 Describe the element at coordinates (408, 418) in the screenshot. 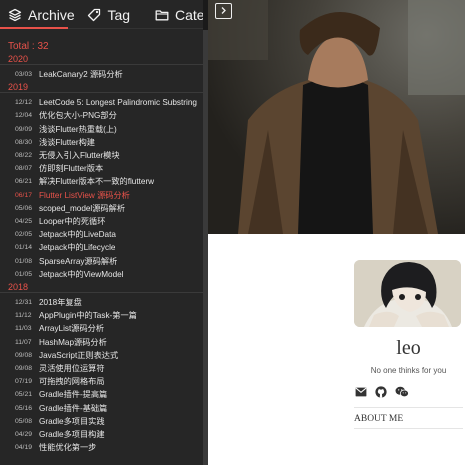

I see `about-me-heading: ABOUT ME` at that location.